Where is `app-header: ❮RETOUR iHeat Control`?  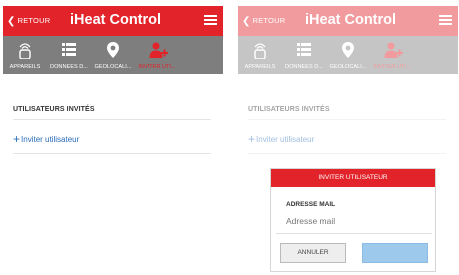 app-header: ❮RETOUR iHeat Control is located at coordinates (113, 21).